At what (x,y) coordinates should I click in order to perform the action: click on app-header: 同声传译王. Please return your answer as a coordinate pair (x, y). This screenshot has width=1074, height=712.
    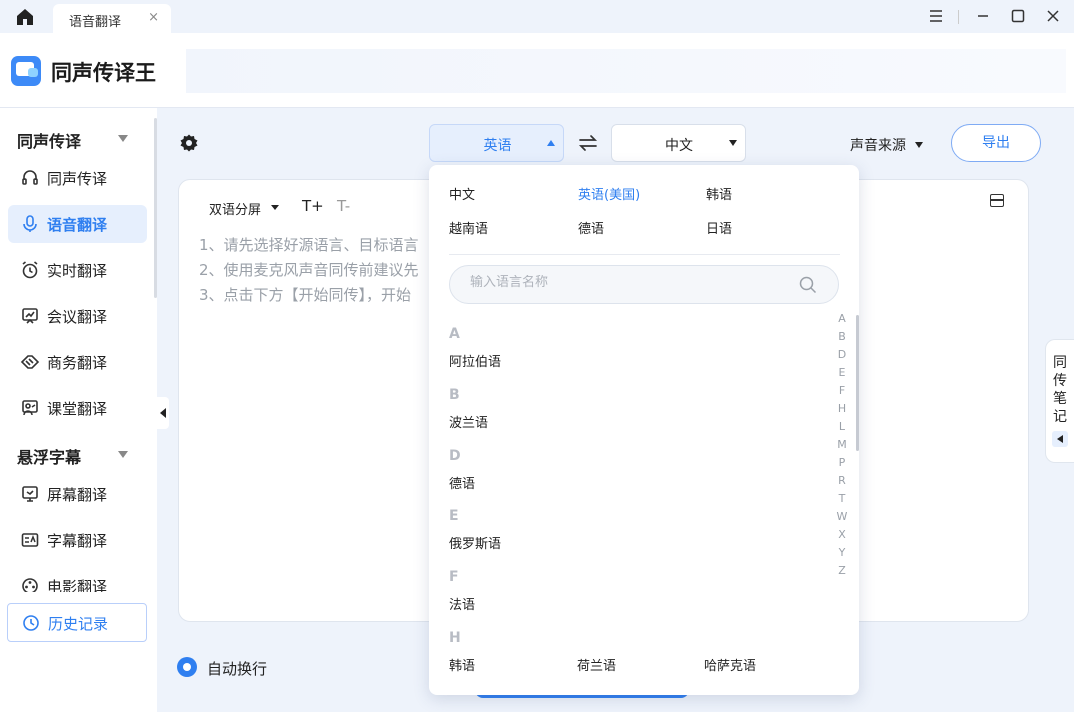
    Looking at the image, I should click on (537, 70).